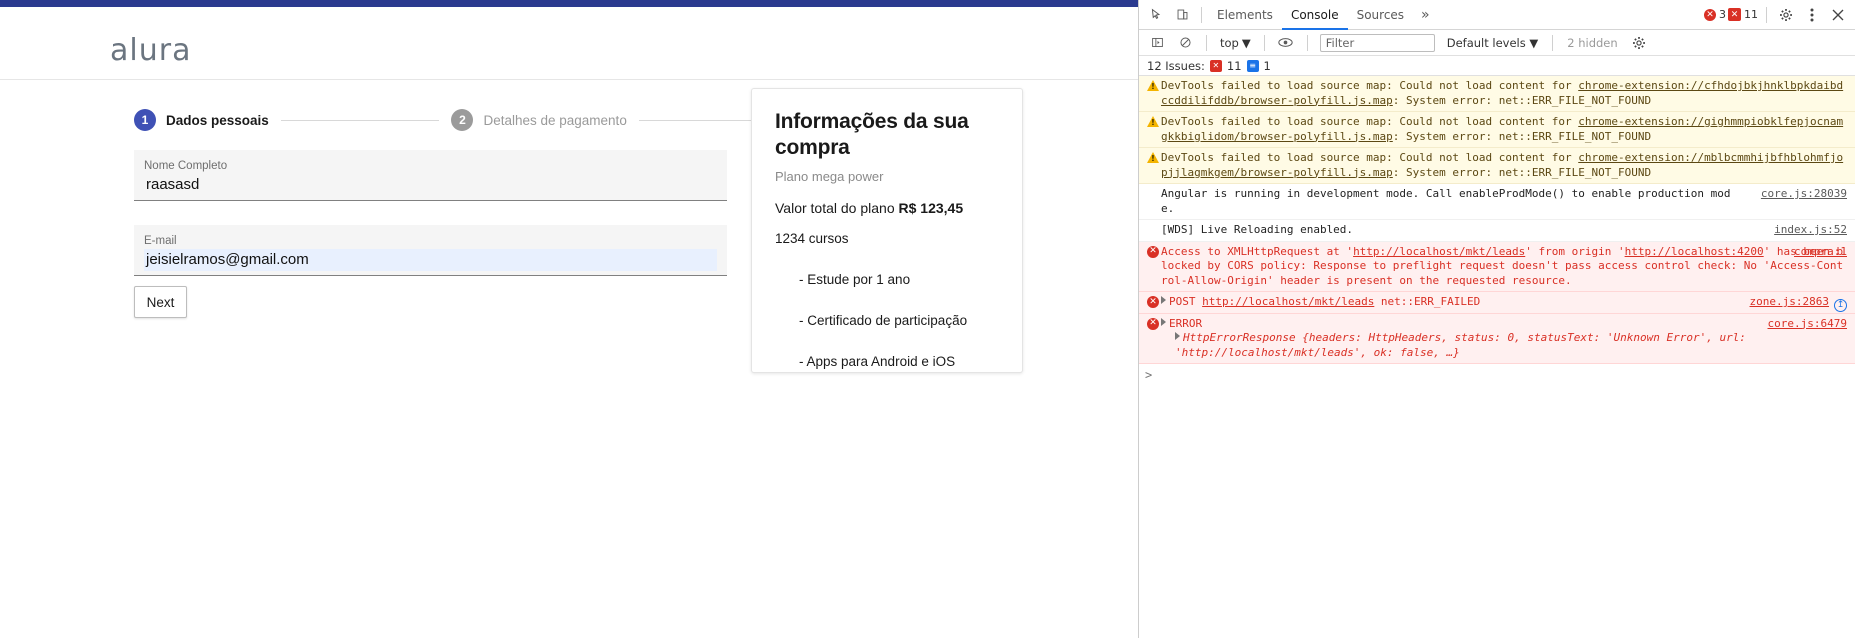 The width and height of the screenshot is (1855, 638). I want to click on msg-2-tail: : System error: net::ERR_FILE_NOT_FOUND, so click(1522, 172).